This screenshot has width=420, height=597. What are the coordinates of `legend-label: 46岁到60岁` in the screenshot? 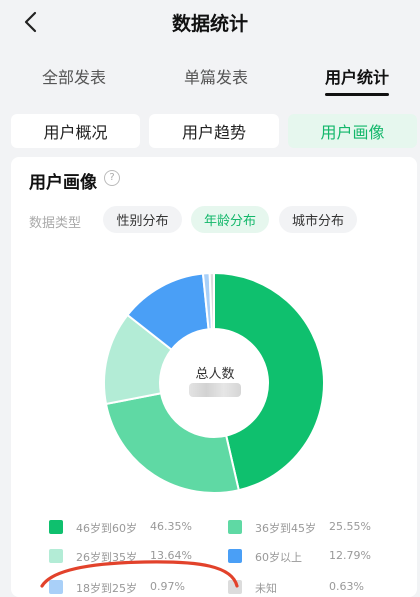 It's located at (106, 528).